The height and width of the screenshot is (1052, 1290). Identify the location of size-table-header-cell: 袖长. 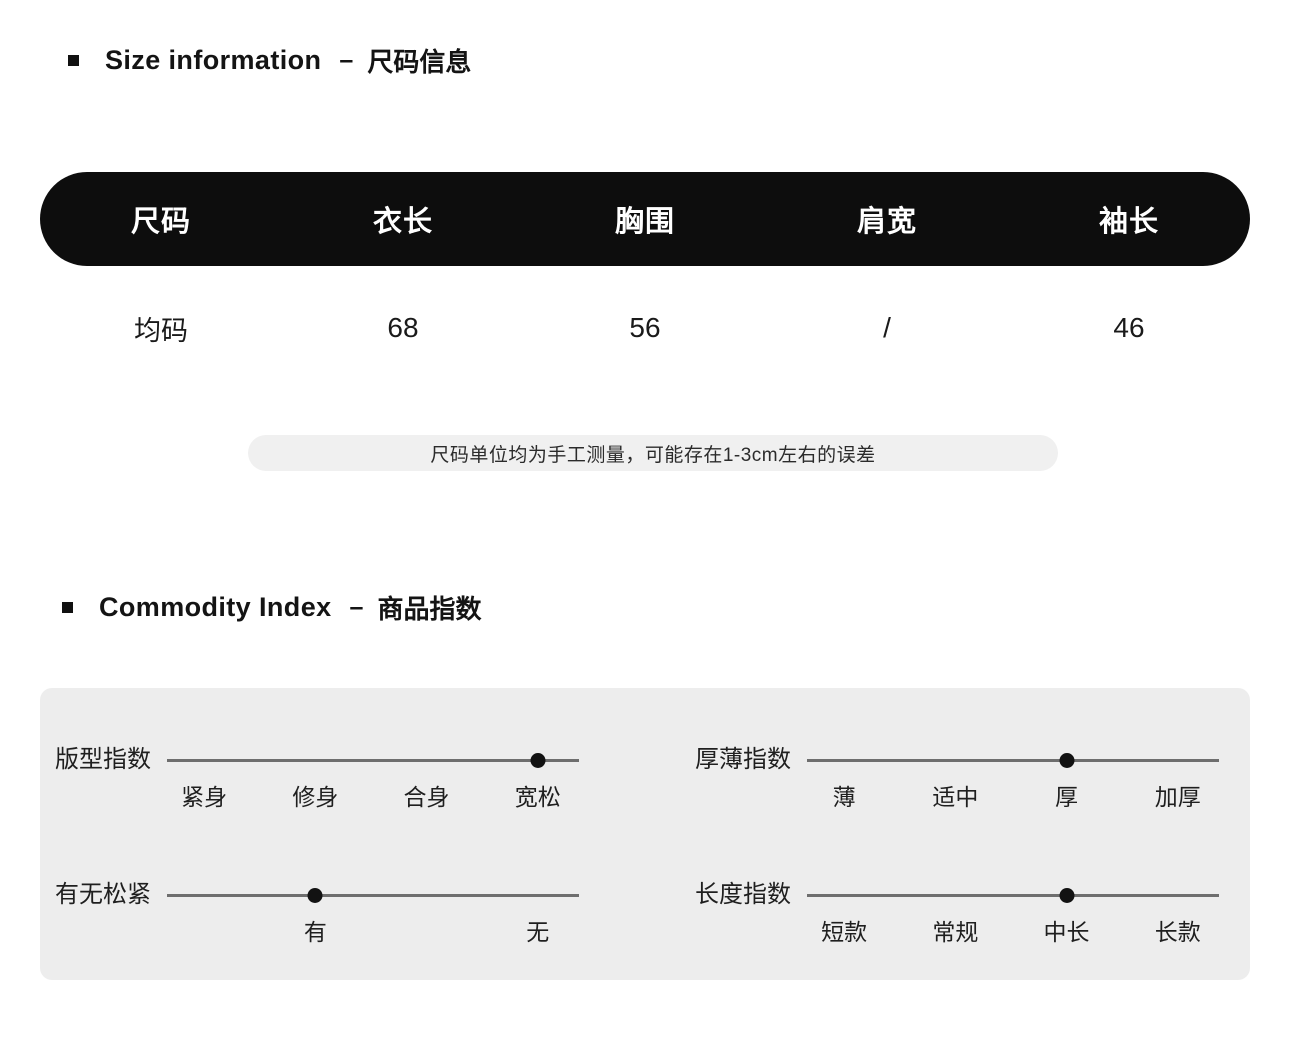
(1128, 222).